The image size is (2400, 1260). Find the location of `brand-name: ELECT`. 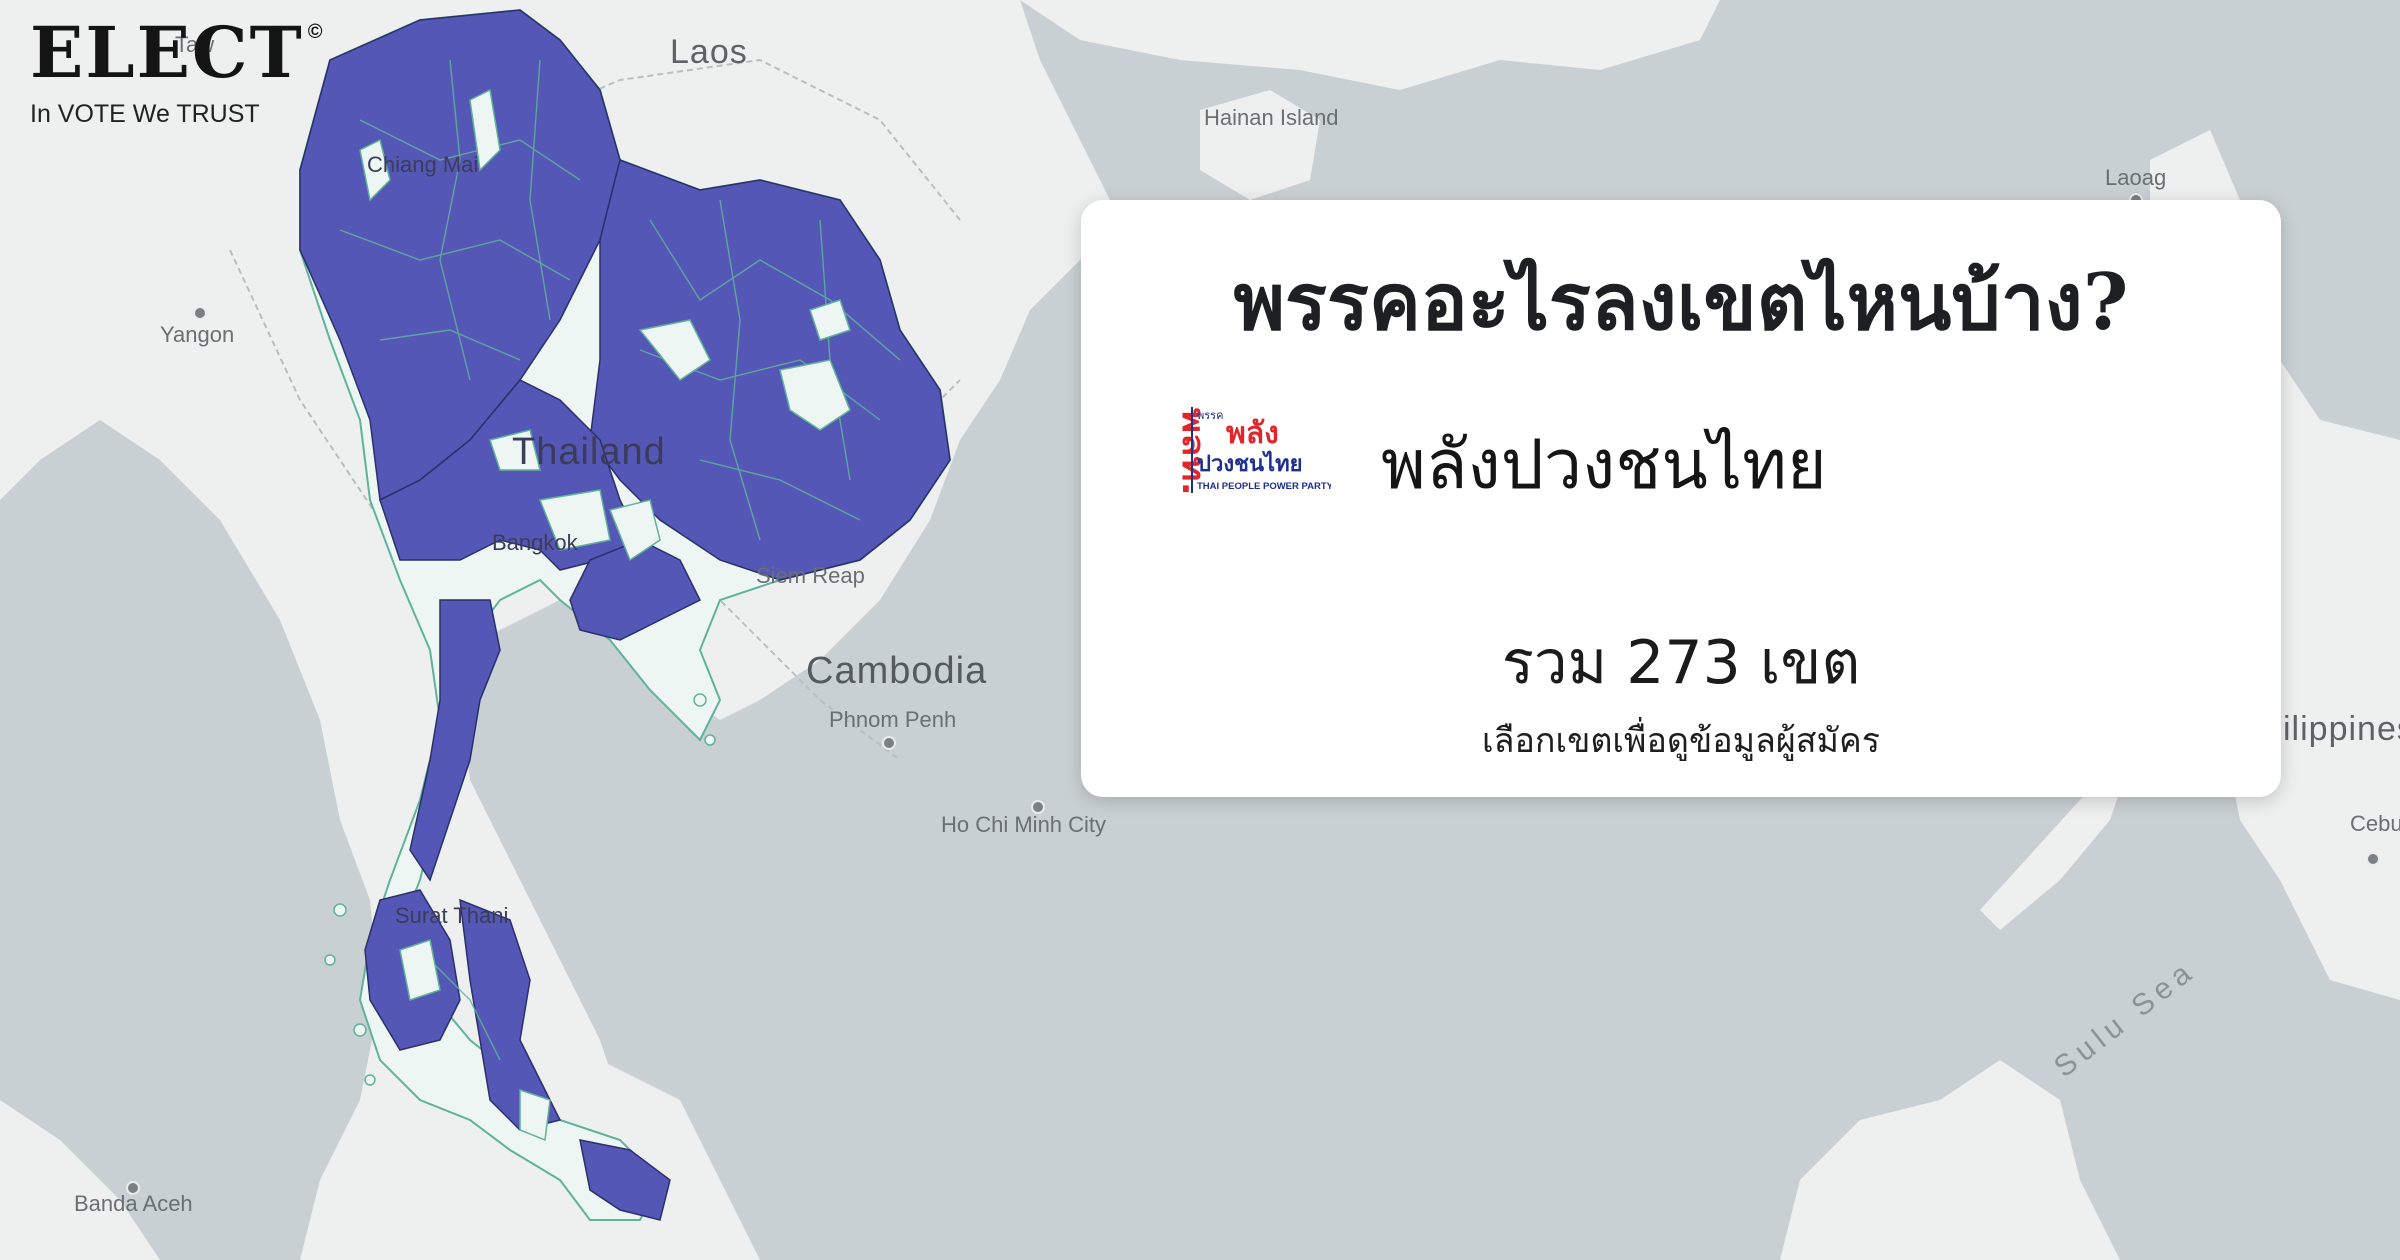

brand-name: ELECT is located at coordinates (167, 52).